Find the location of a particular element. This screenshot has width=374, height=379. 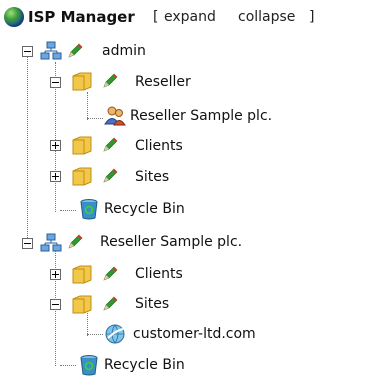

collapse-link: collapse is located at coordinates (266, 17).